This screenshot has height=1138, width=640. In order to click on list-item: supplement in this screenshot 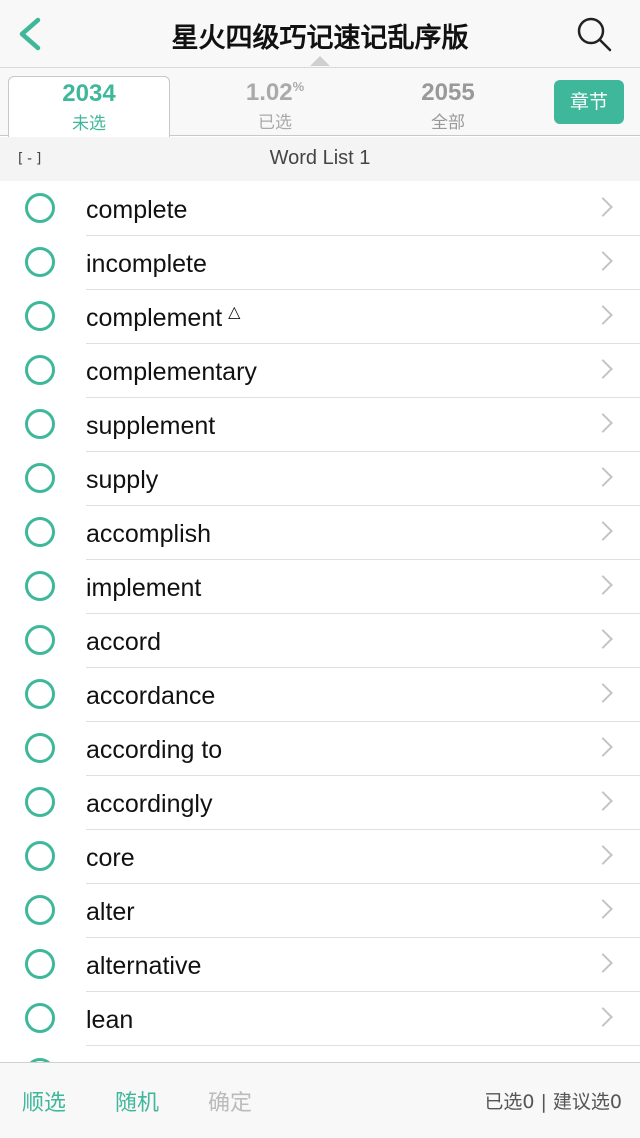, I will do `click(320, 425)`.